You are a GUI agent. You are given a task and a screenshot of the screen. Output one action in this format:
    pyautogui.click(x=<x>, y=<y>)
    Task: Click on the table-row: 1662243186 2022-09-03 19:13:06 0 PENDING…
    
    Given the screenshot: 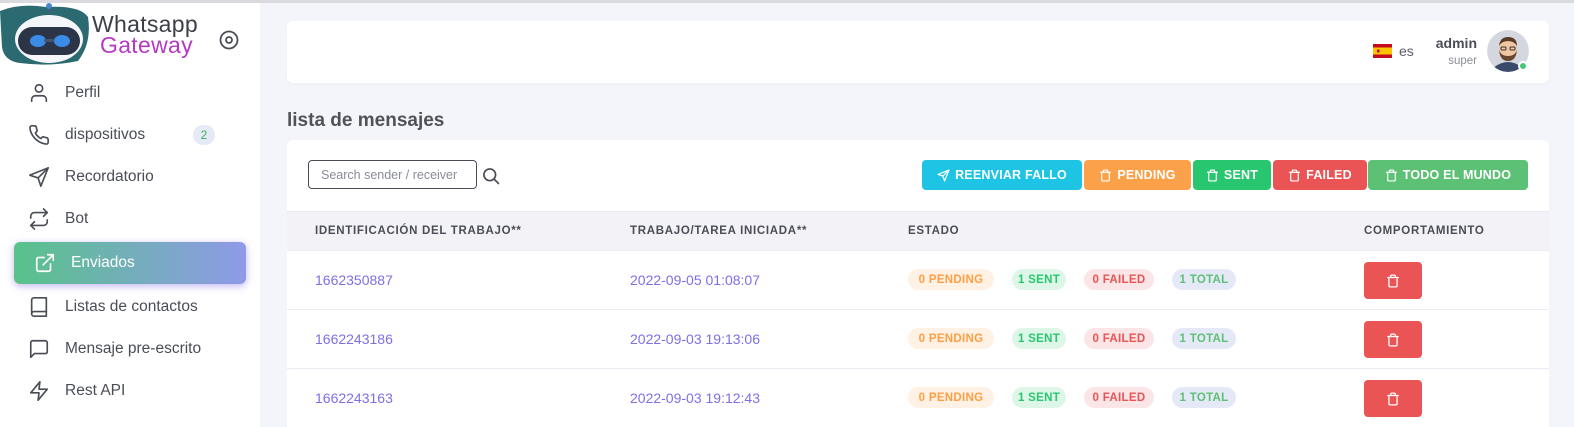 What is the action you would take?
    pyautogui.click(x=918, y=339)
    